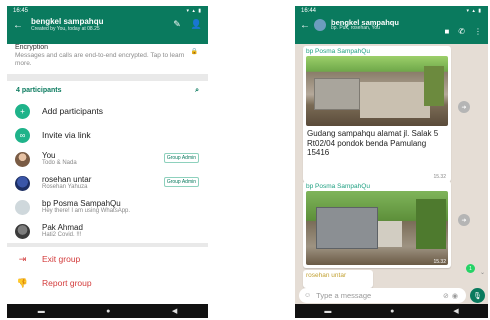 The image size is (490, 320). I want to click on add-person-icon: +, so click(22, 111).